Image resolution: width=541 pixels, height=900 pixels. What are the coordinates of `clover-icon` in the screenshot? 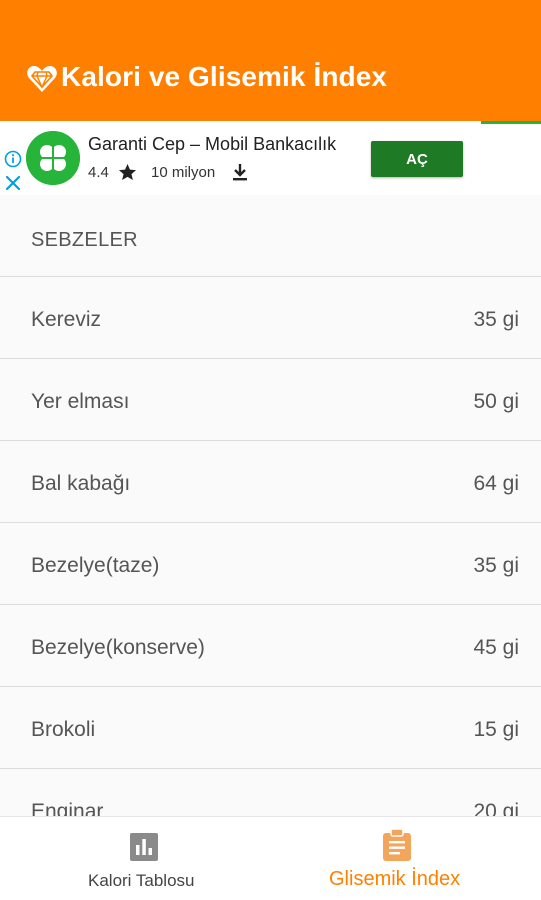 It's located at (53, 158).